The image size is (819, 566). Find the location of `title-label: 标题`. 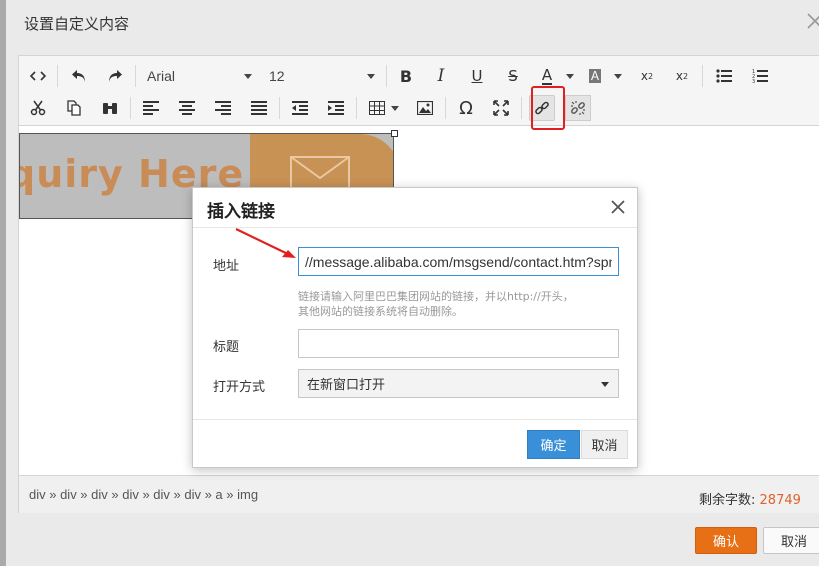

title-label: 标题 is located at coordinates (226, 347).